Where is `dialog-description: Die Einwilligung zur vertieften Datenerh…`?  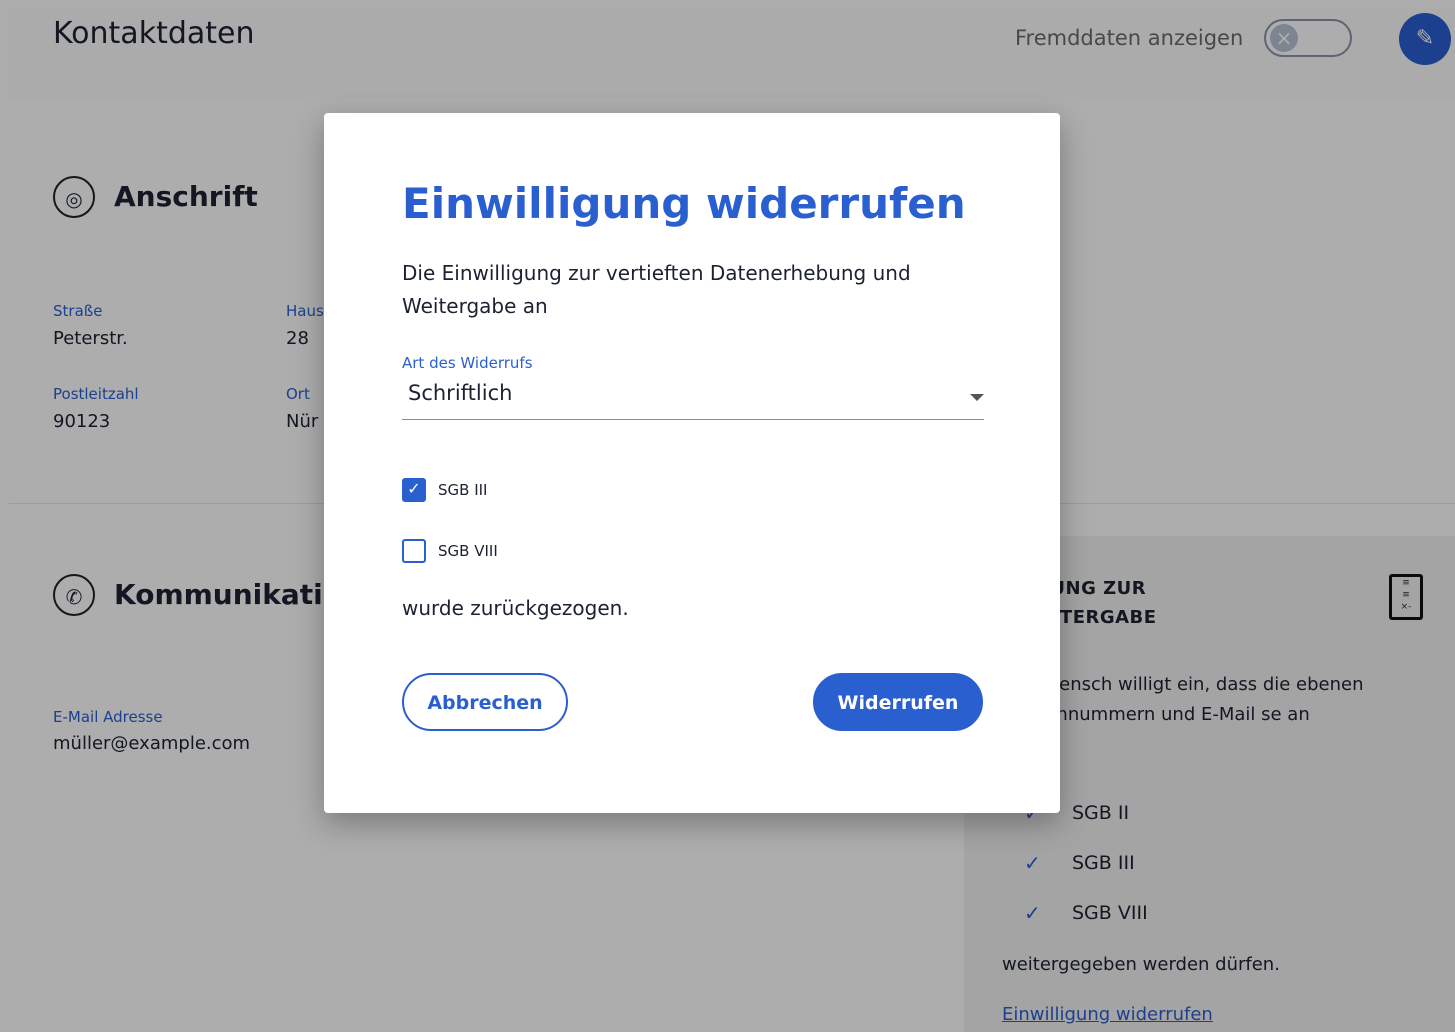 dialog-description: Die Einwilligung zur vertieften Datenerh… is located at coordinates (656, 289).